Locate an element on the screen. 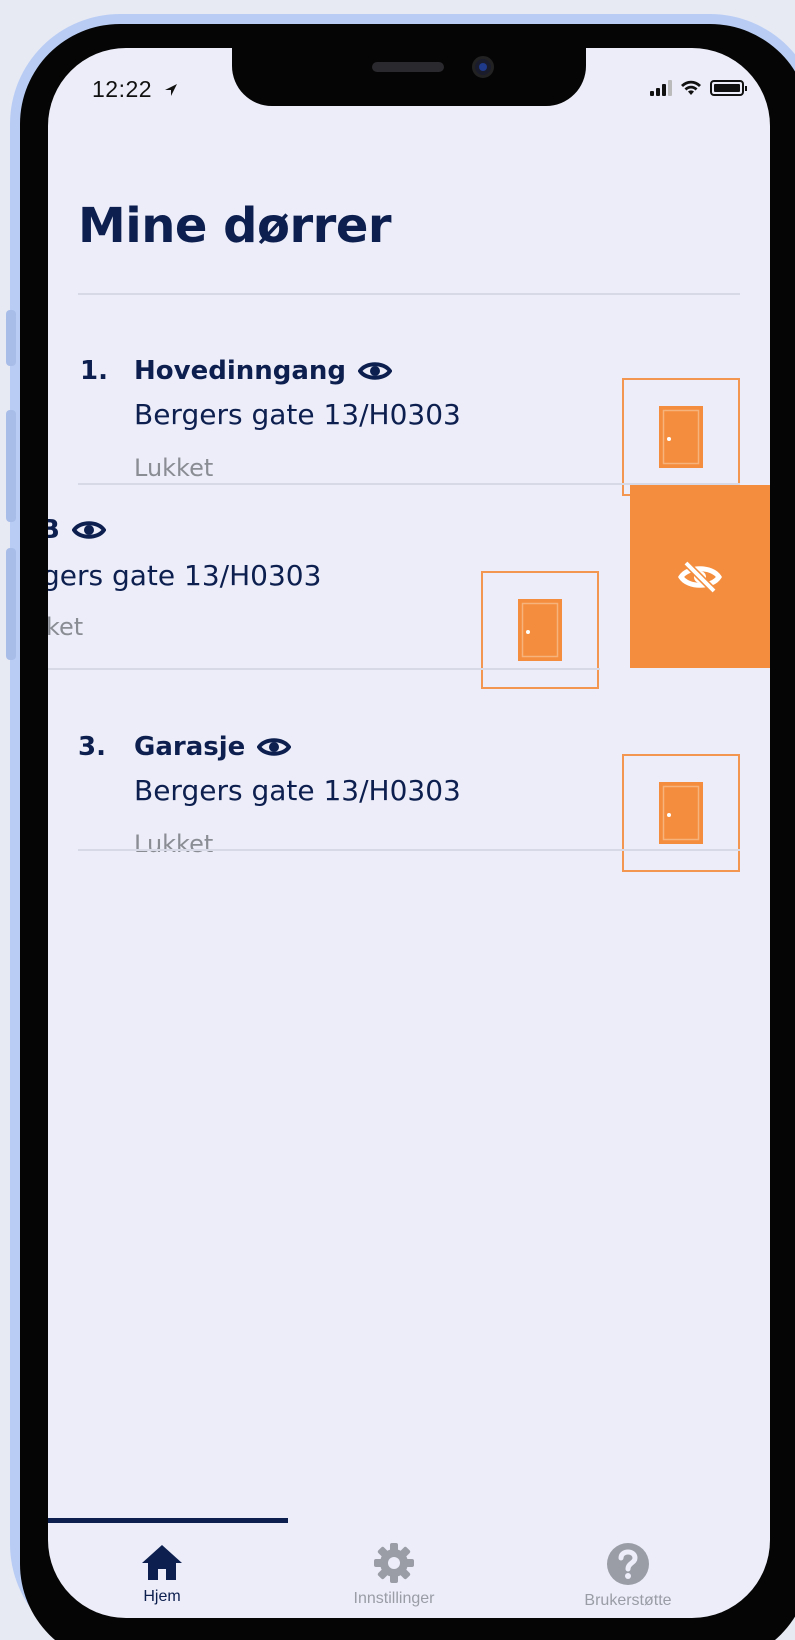 The height and width of the screenshot is (1640, 795). tab-brukerstotte: Brukerstøtte is located at coordinates (628, 1576).